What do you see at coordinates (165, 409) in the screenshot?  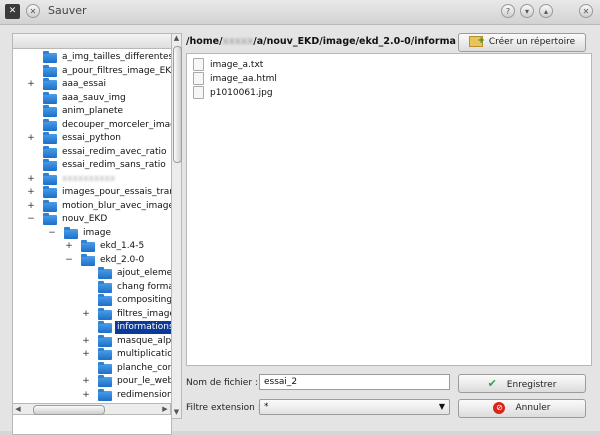 I see `scroll-right-icon: ▶` at bounding box center [165, 409].